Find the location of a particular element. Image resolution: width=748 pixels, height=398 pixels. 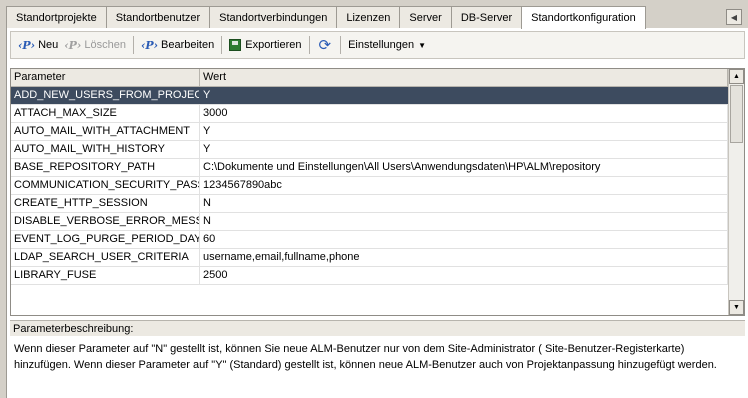

table-row: EVENT_LOG_PURGE_PERIOD_DAYS 60 is located at coordinates (369, 240).